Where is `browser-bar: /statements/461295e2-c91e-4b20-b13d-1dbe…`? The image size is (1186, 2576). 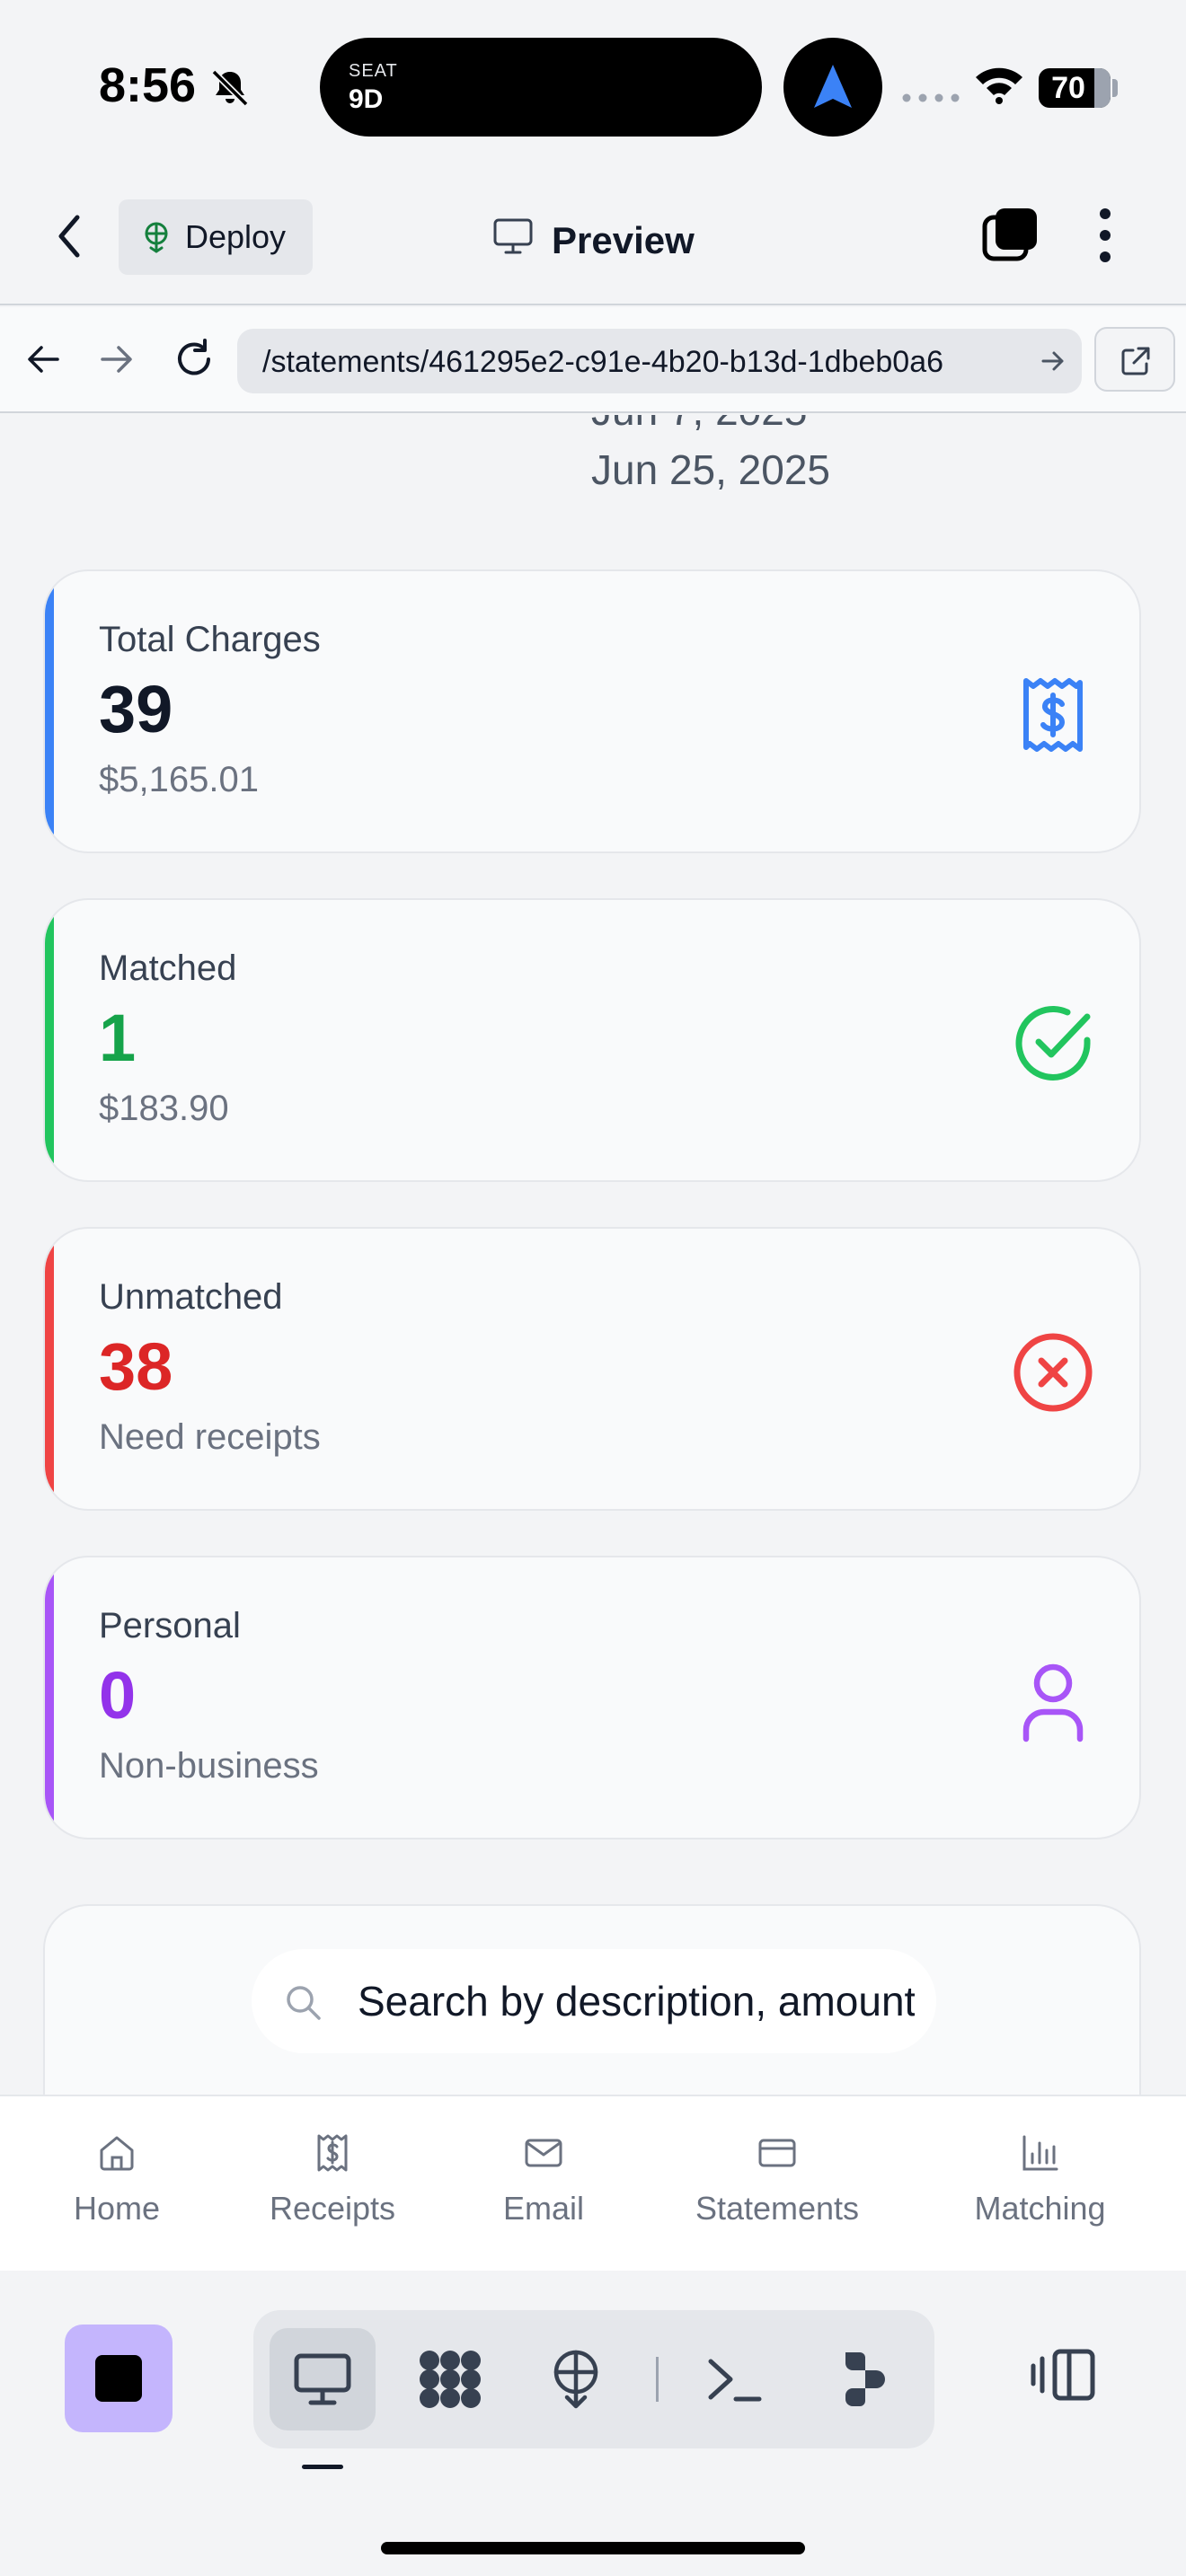
browser-bar: /statements/461295e2-c91e-4b20-b13d-1dbe… is located at coordinates (593, 360).